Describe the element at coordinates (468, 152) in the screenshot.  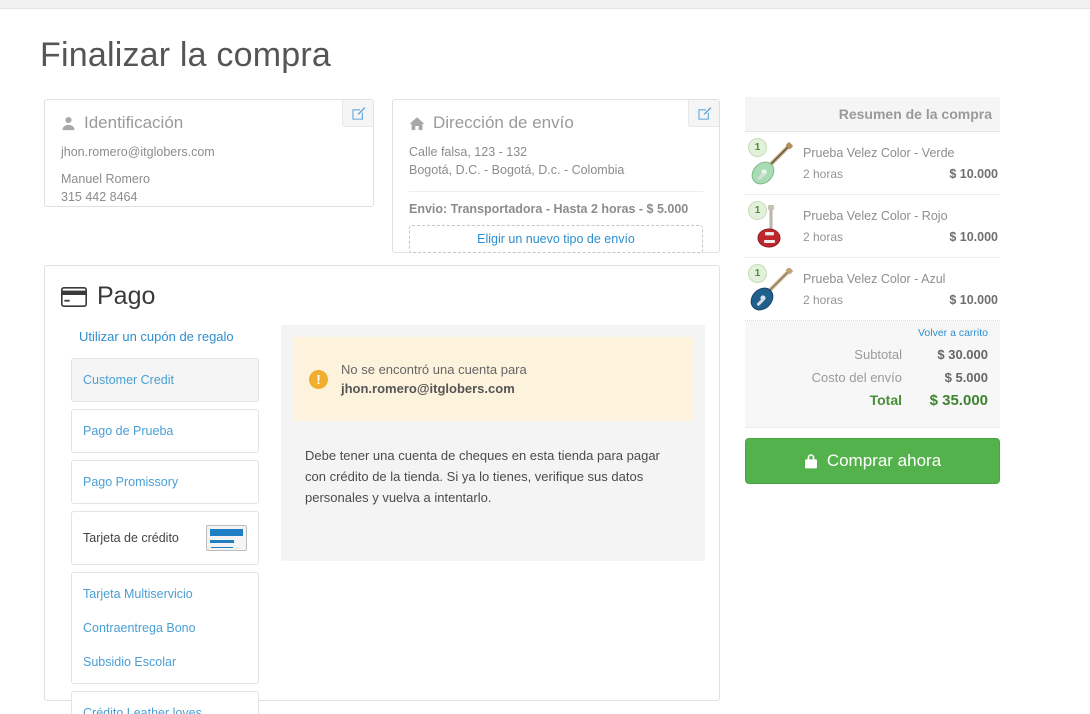
I see `shipping-address-line1: Calle falsa, 123 - 132` at that location.